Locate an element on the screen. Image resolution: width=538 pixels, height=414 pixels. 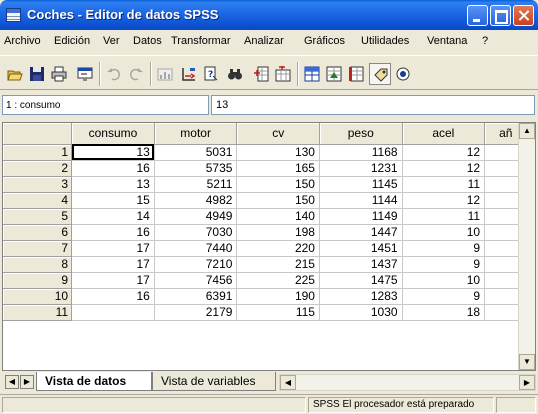
insert-variable-icon is located at coordinates (283, 74).